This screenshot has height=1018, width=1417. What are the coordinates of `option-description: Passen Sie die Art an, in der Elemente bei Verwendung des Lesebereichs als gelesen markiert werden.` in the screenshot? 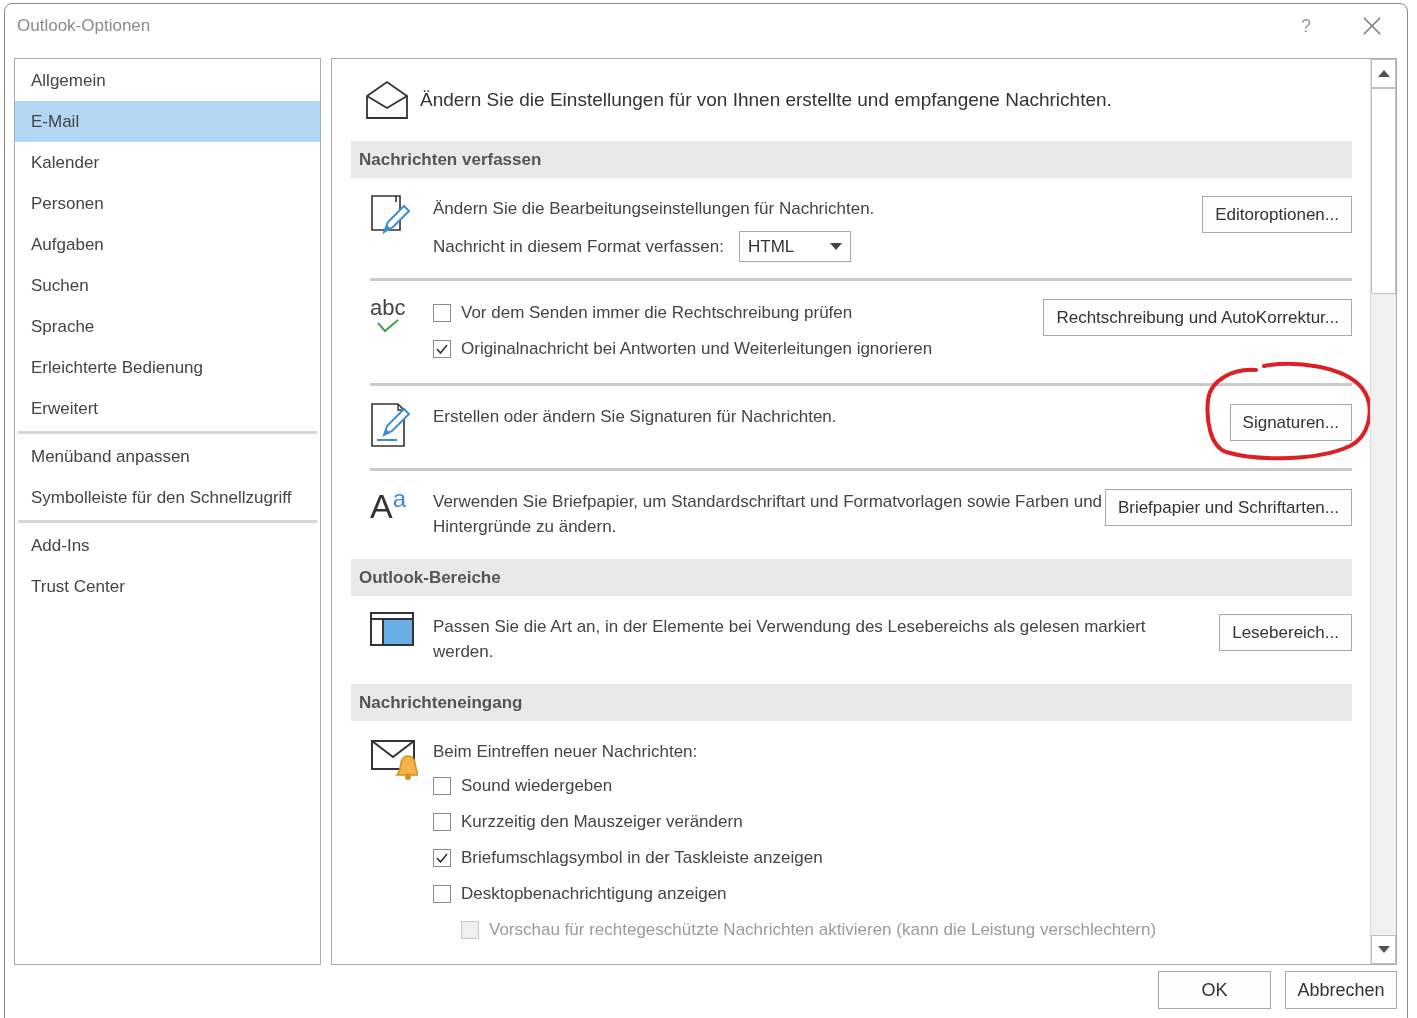 It's located at (790, 639).